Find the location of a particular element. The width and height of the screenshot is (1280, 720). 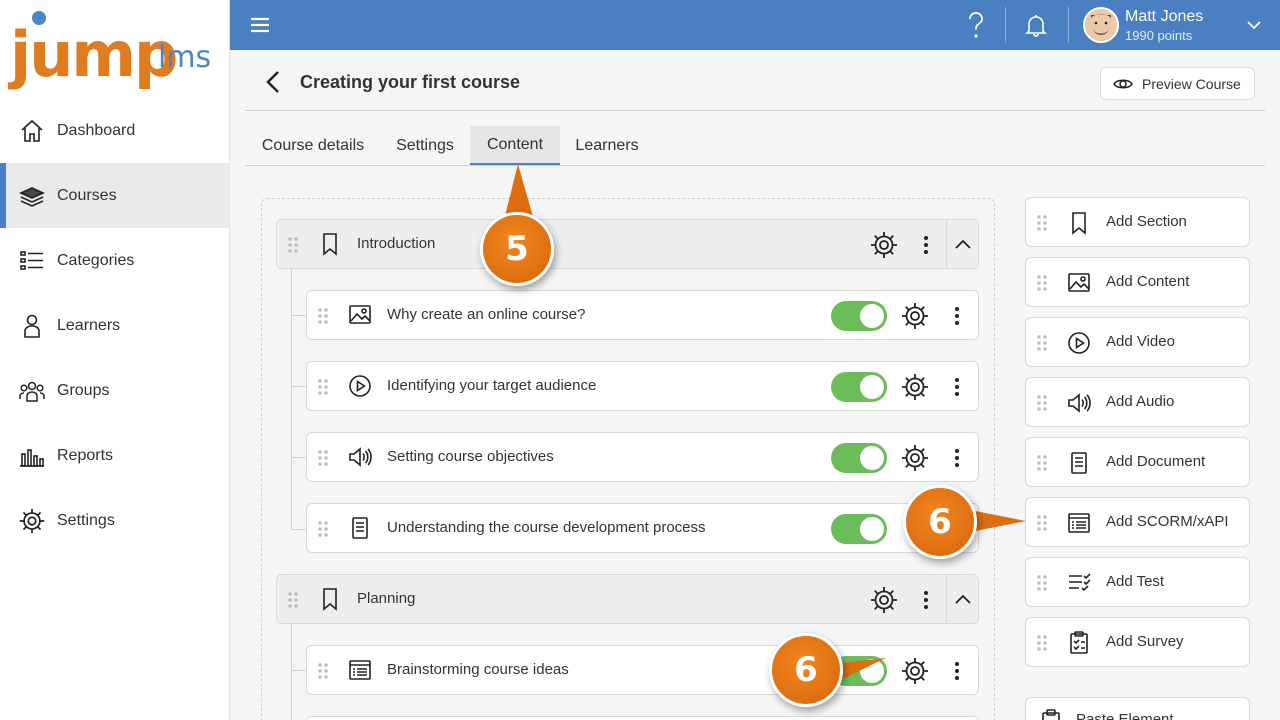

sidebar-item-dashboard: Dashboard is located at coordinates (115, 130).